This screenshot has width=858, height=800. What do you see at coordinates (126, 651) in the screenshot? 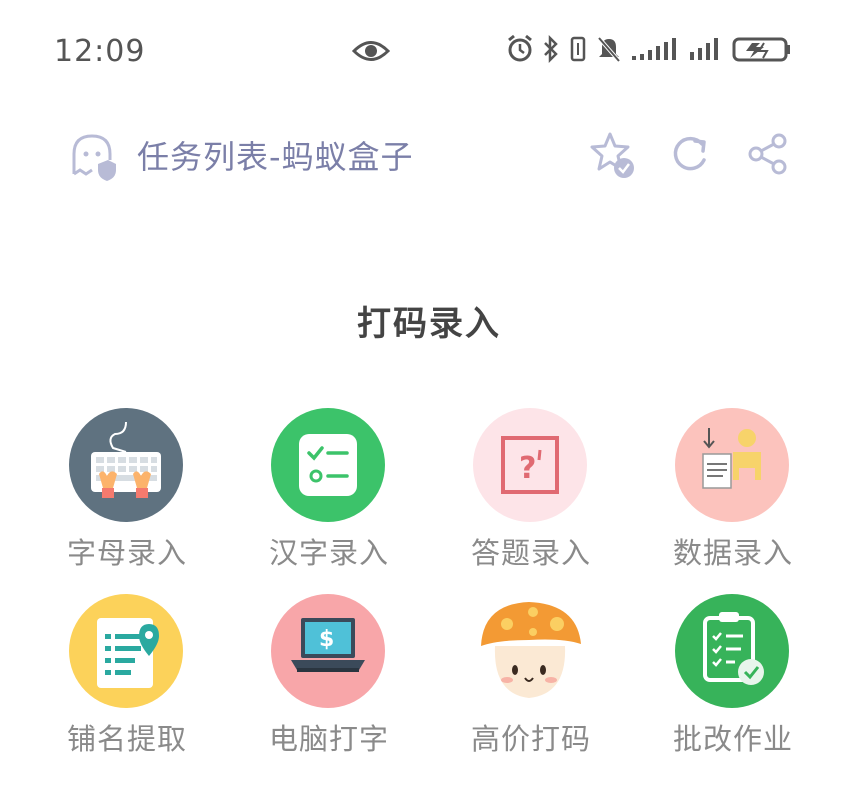
I see `location-list-icon` at bounding box center [126, 651].